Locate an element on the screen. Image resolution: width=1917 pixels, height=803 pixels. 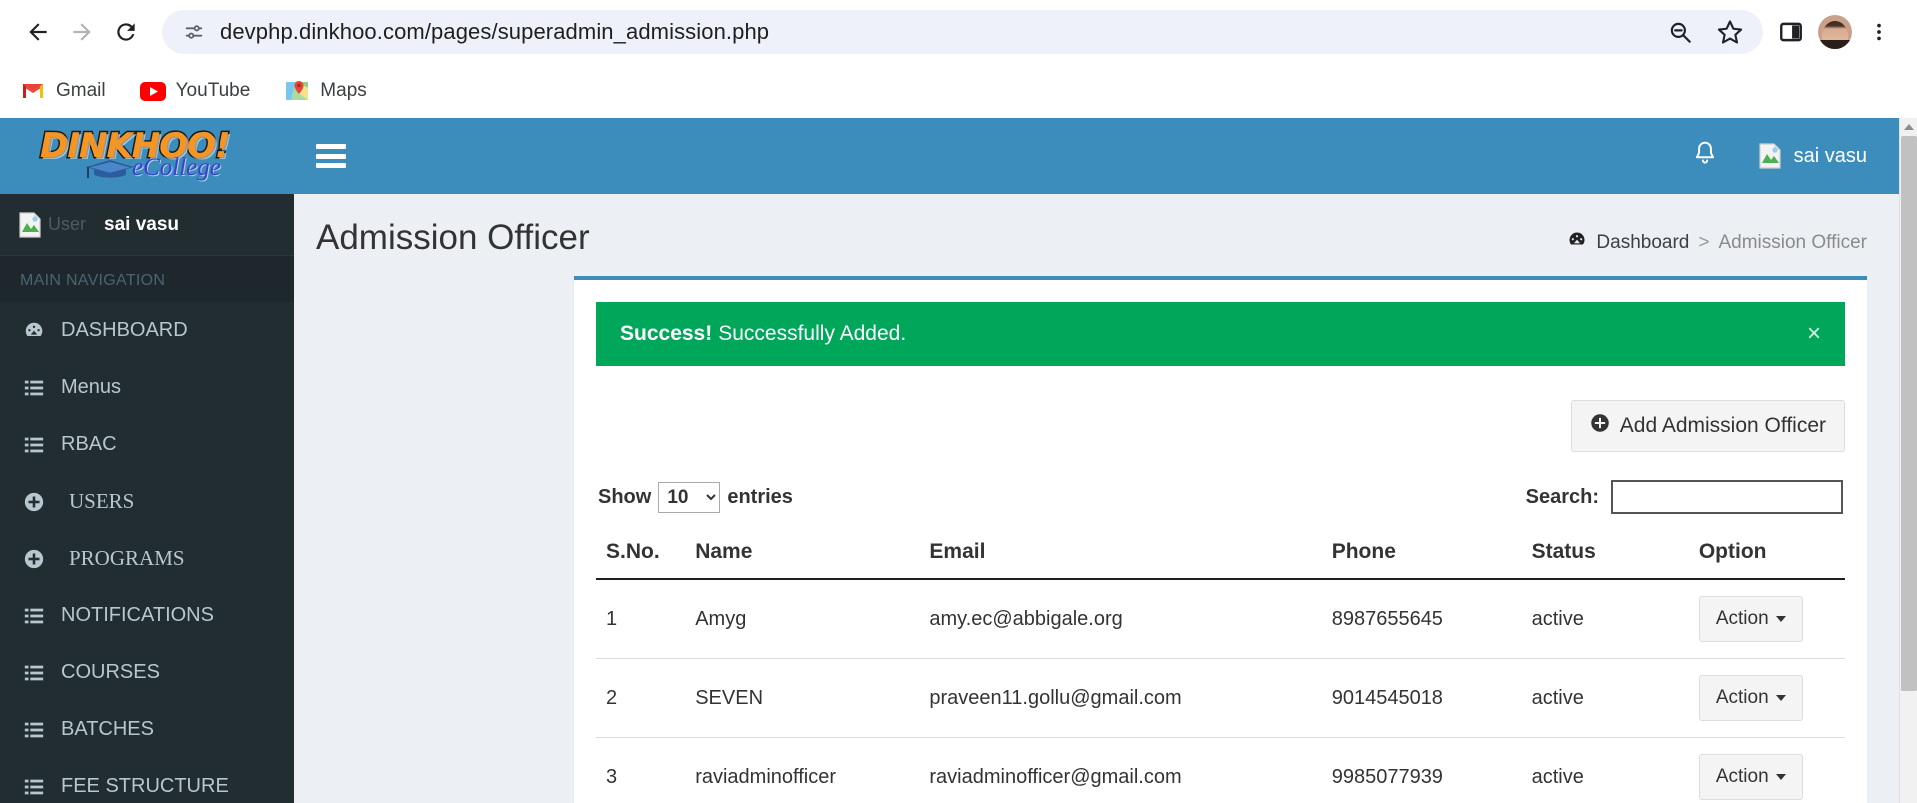
profile-button is located at coordinates (1835, 32).